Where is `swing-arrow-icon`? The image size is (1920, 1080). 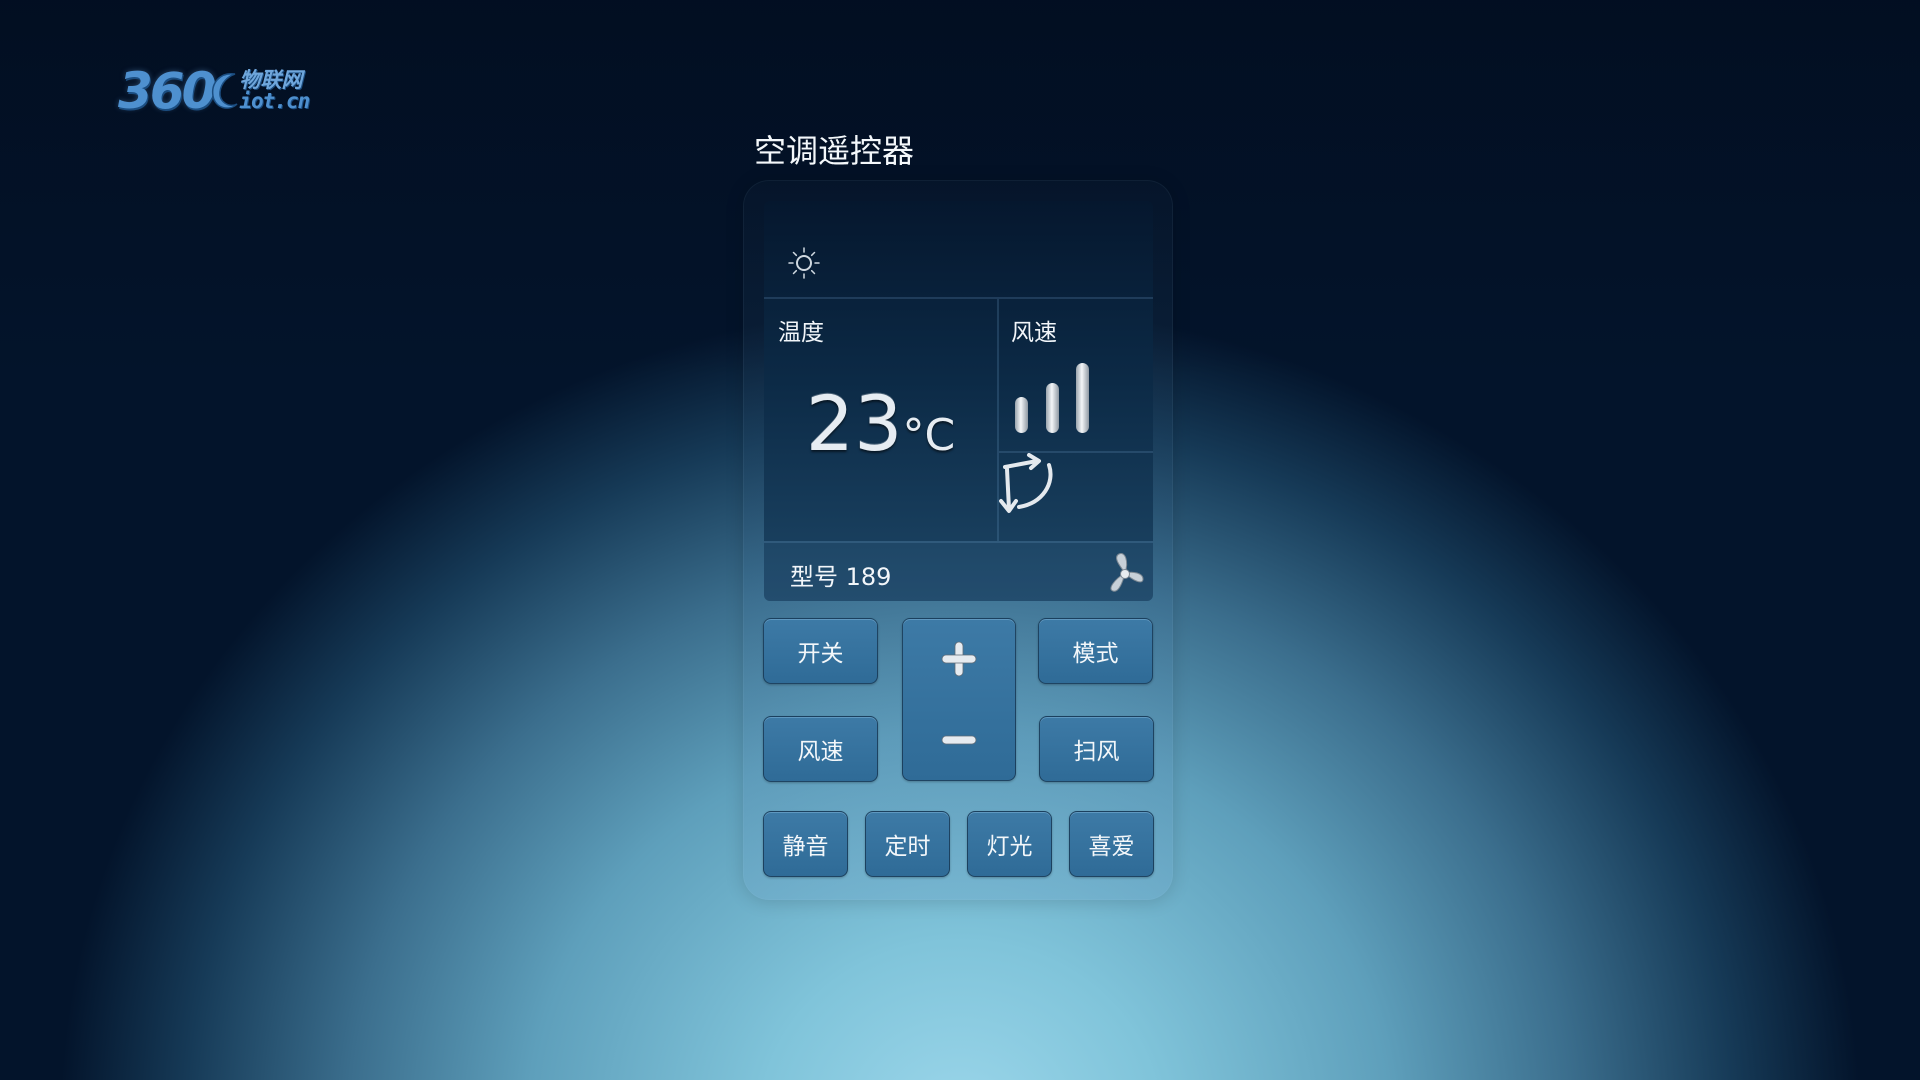
swing-arrow-icon is located at coordinates (1026, 483).